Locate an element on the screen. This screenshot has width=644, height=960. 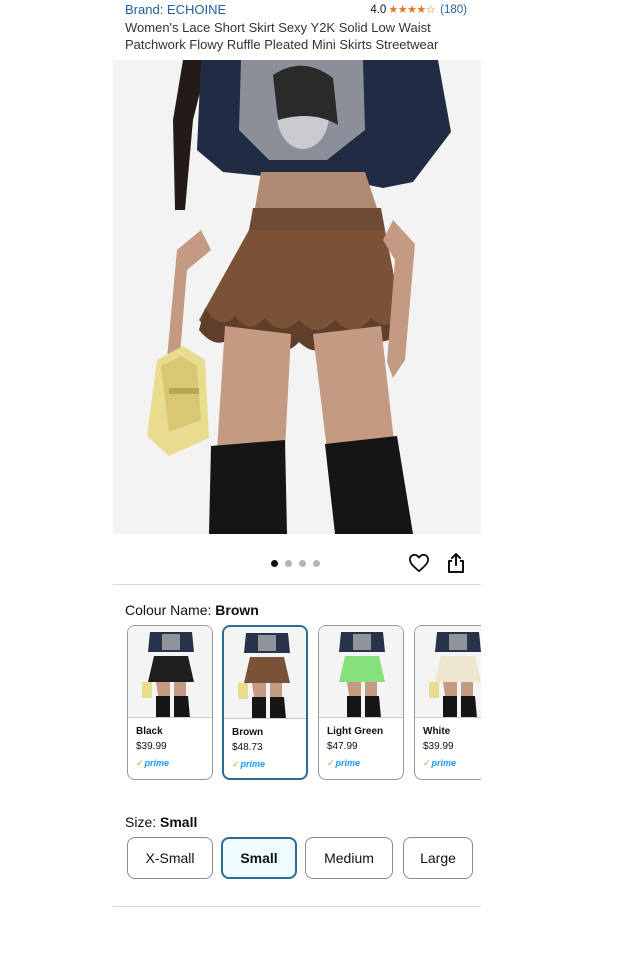
colour-selected-value: Brown is located at coordinates (237, 610).